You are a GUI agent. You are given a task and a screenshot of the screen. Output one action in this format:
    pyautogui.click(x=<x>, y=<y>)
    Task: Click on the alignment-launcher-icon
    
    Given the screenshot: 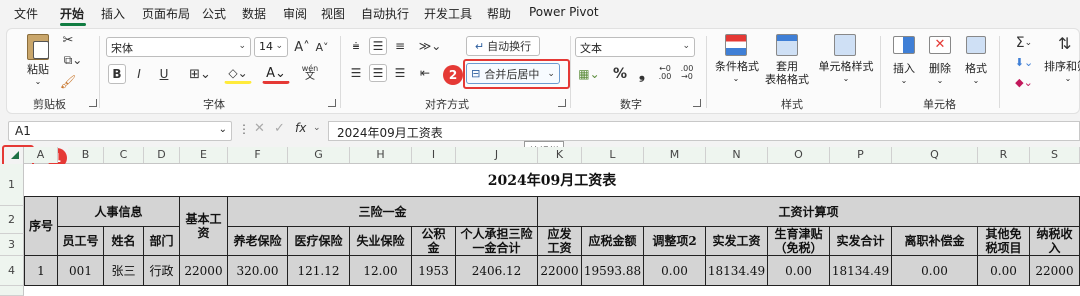 What is the action you would take?
    pyautogui.click(x=562, y=103)
    